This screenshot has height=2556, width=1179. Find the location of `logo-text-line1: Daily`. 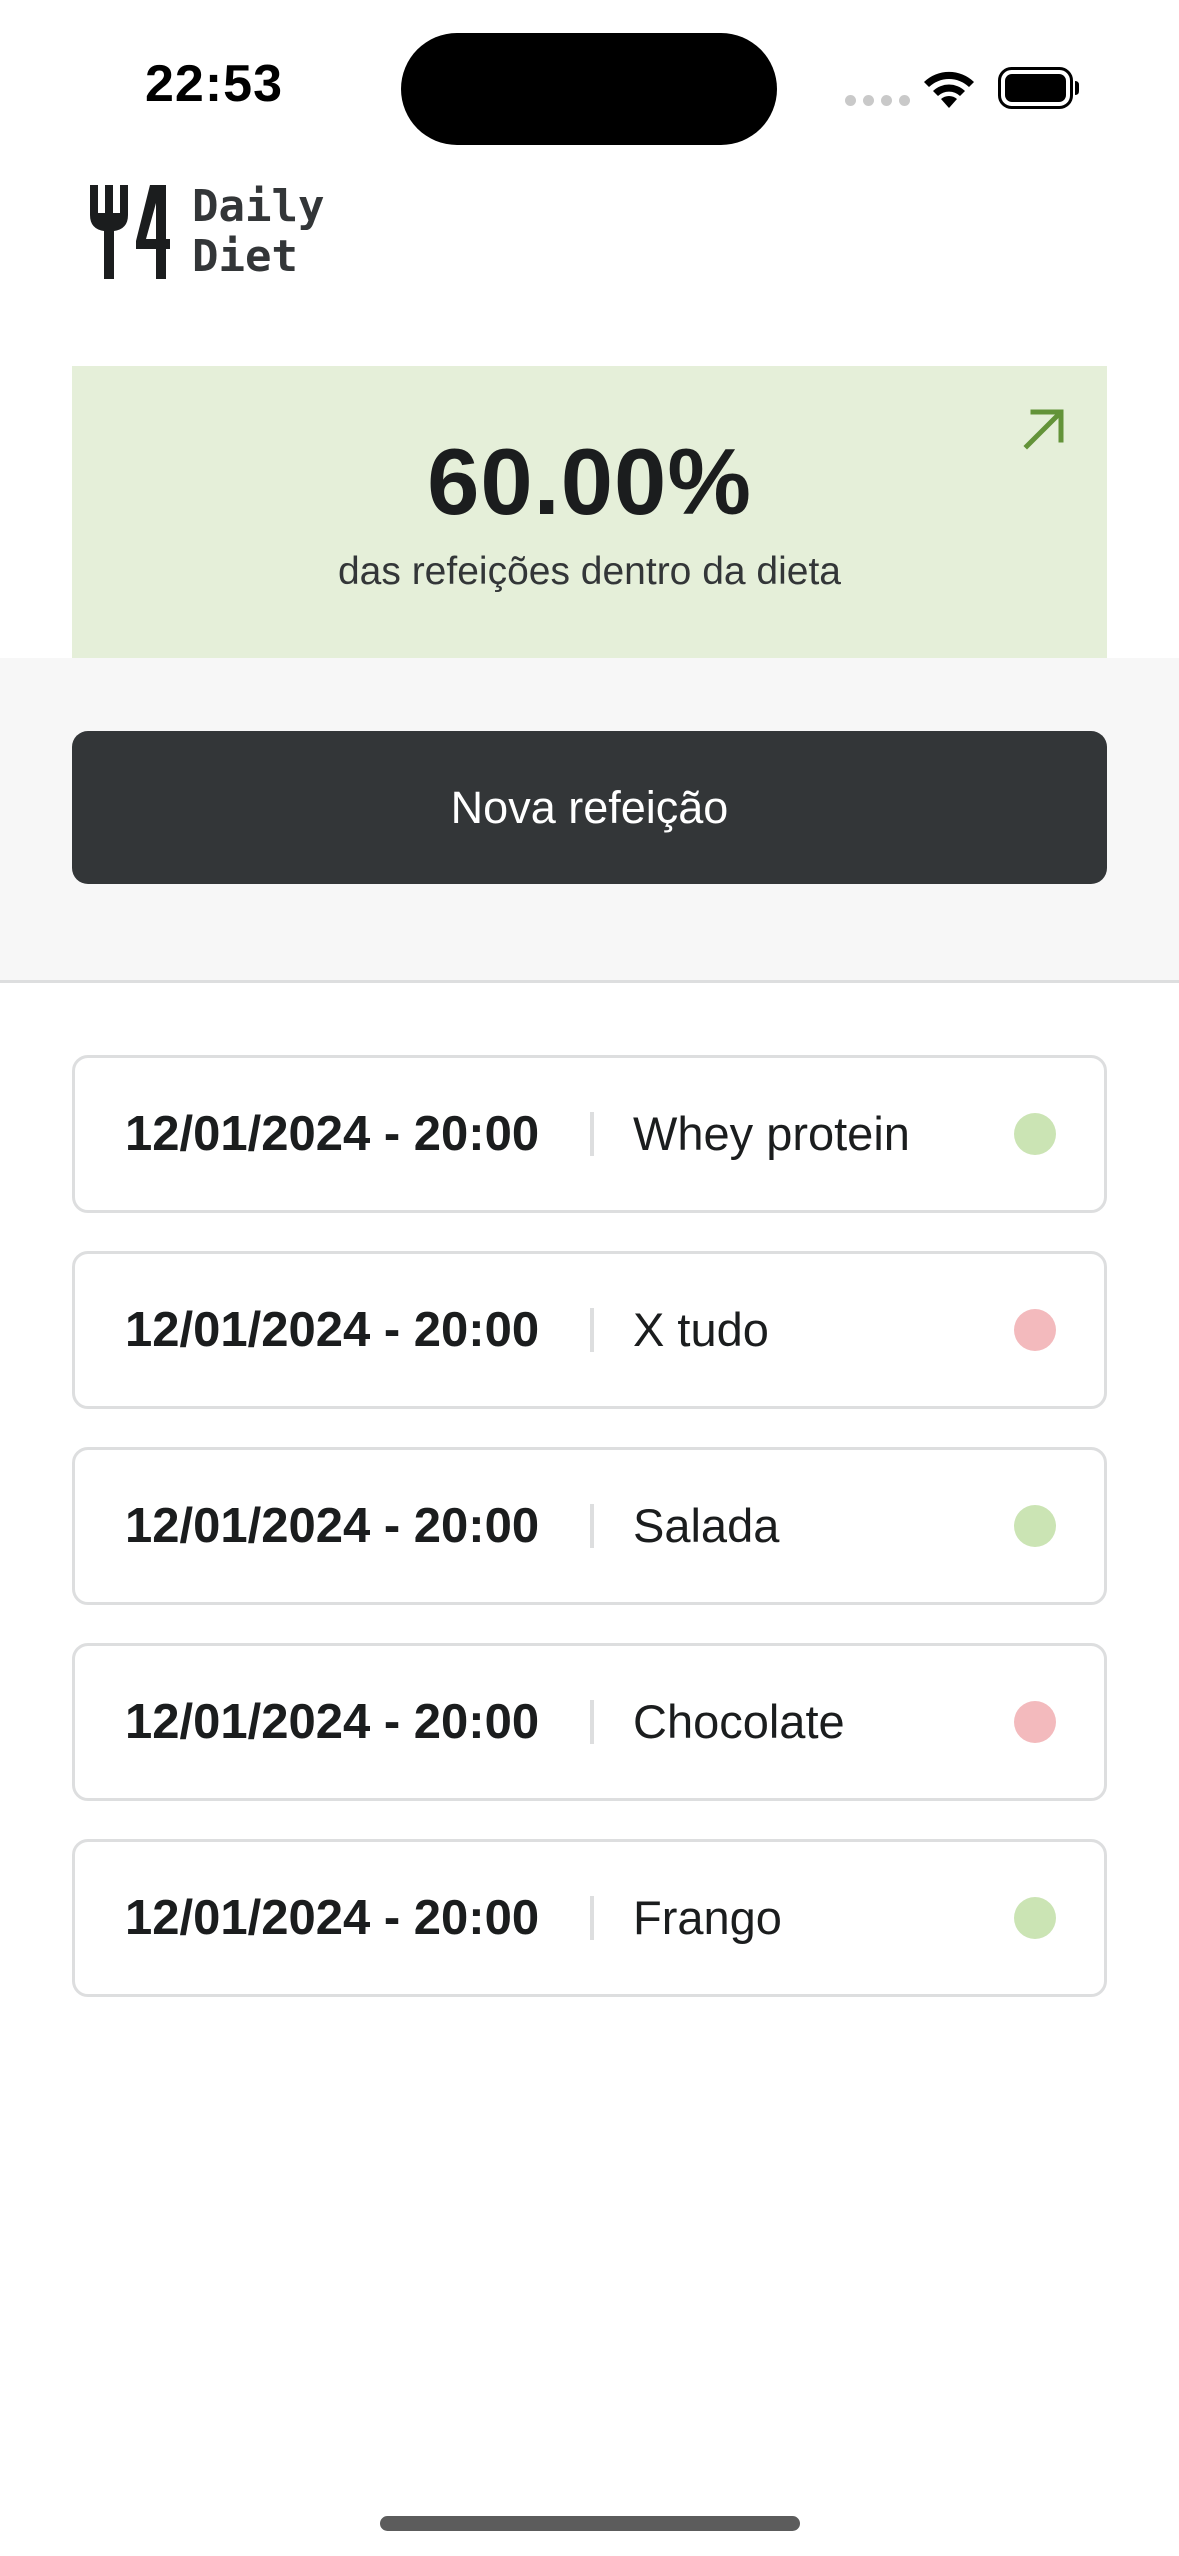

logo-text-line1: Daily is located at coordinates (258, 206).